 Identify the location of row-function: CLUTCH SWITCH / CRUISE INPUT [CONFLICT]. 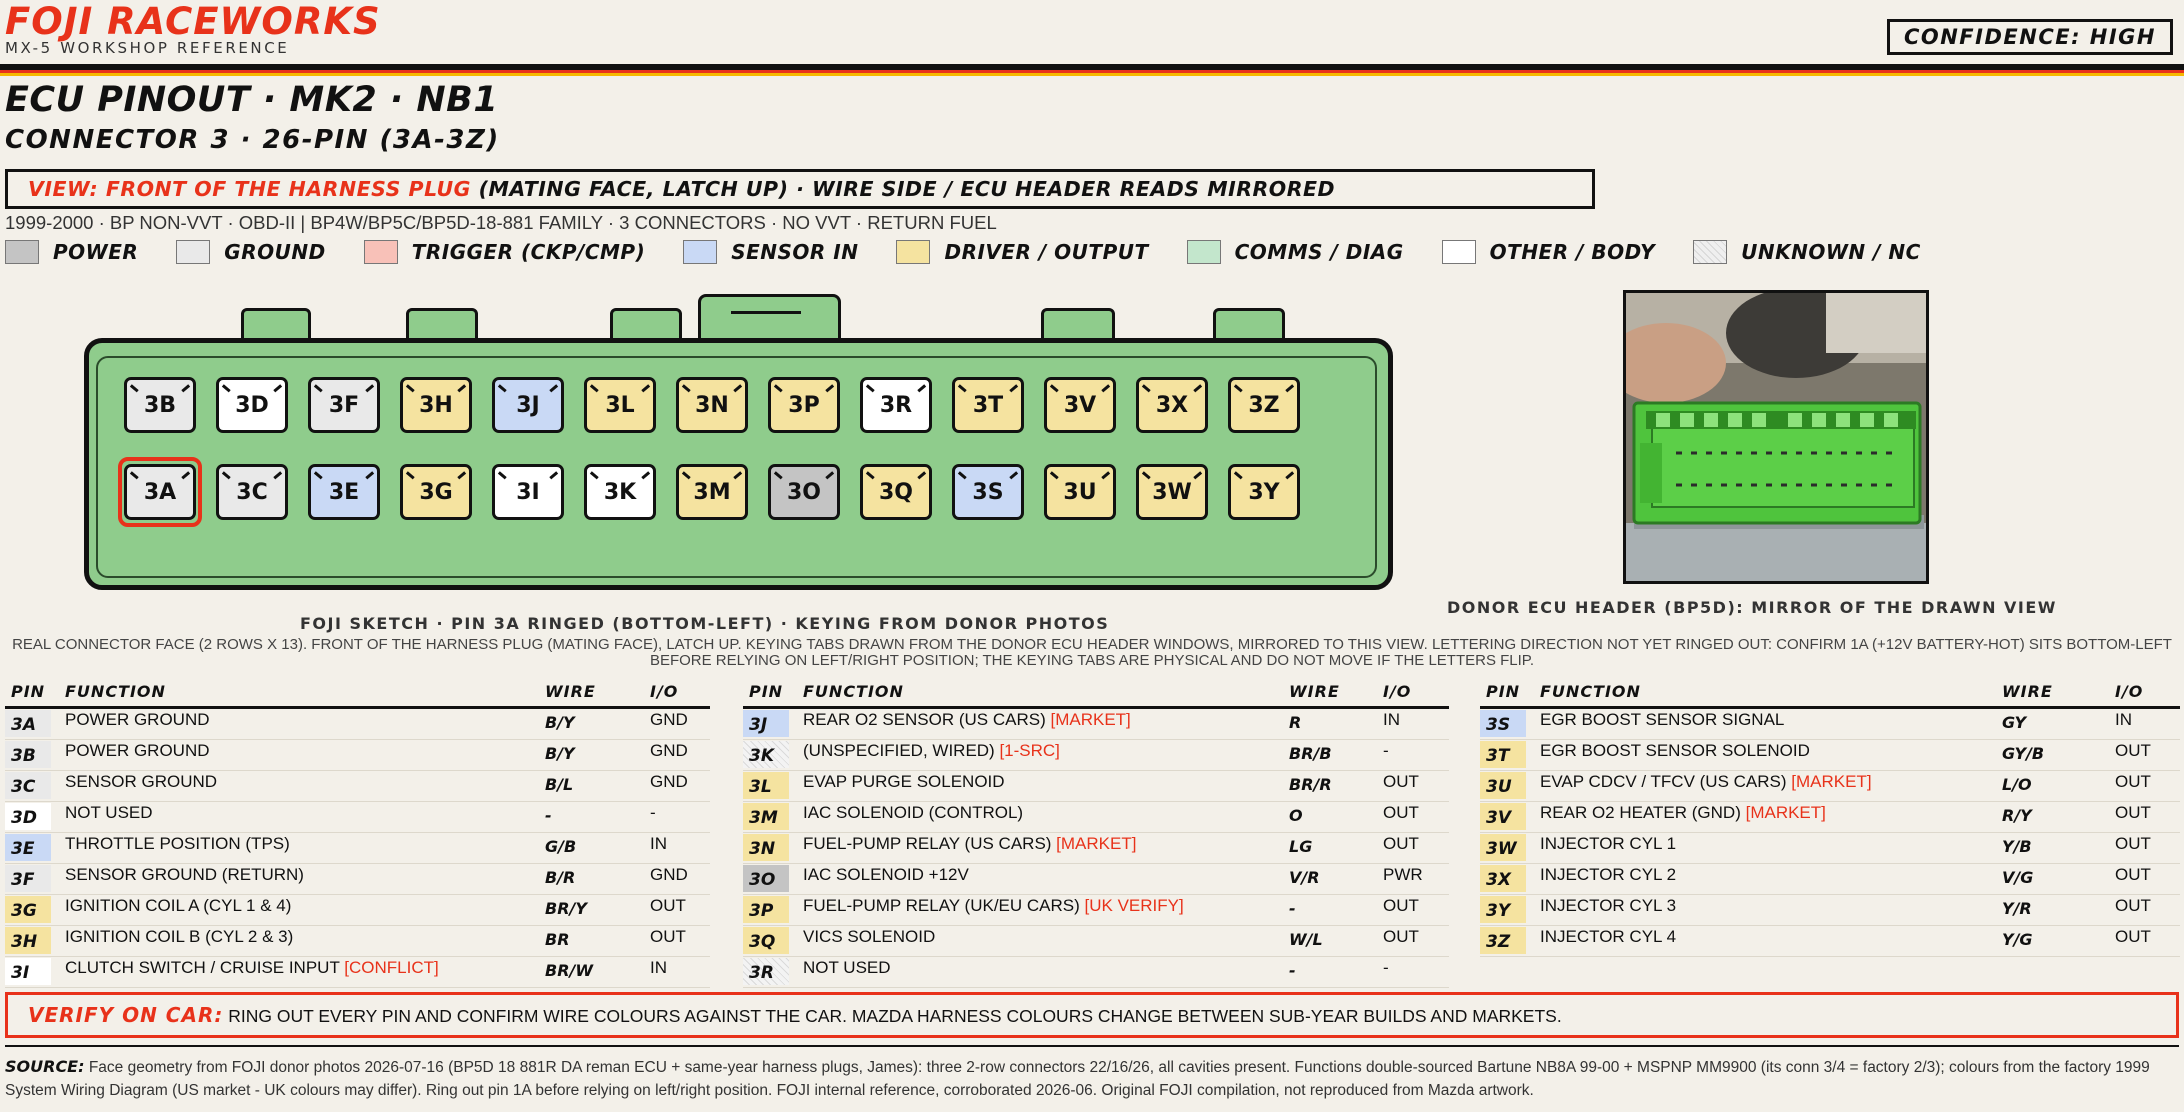
(252, 968).